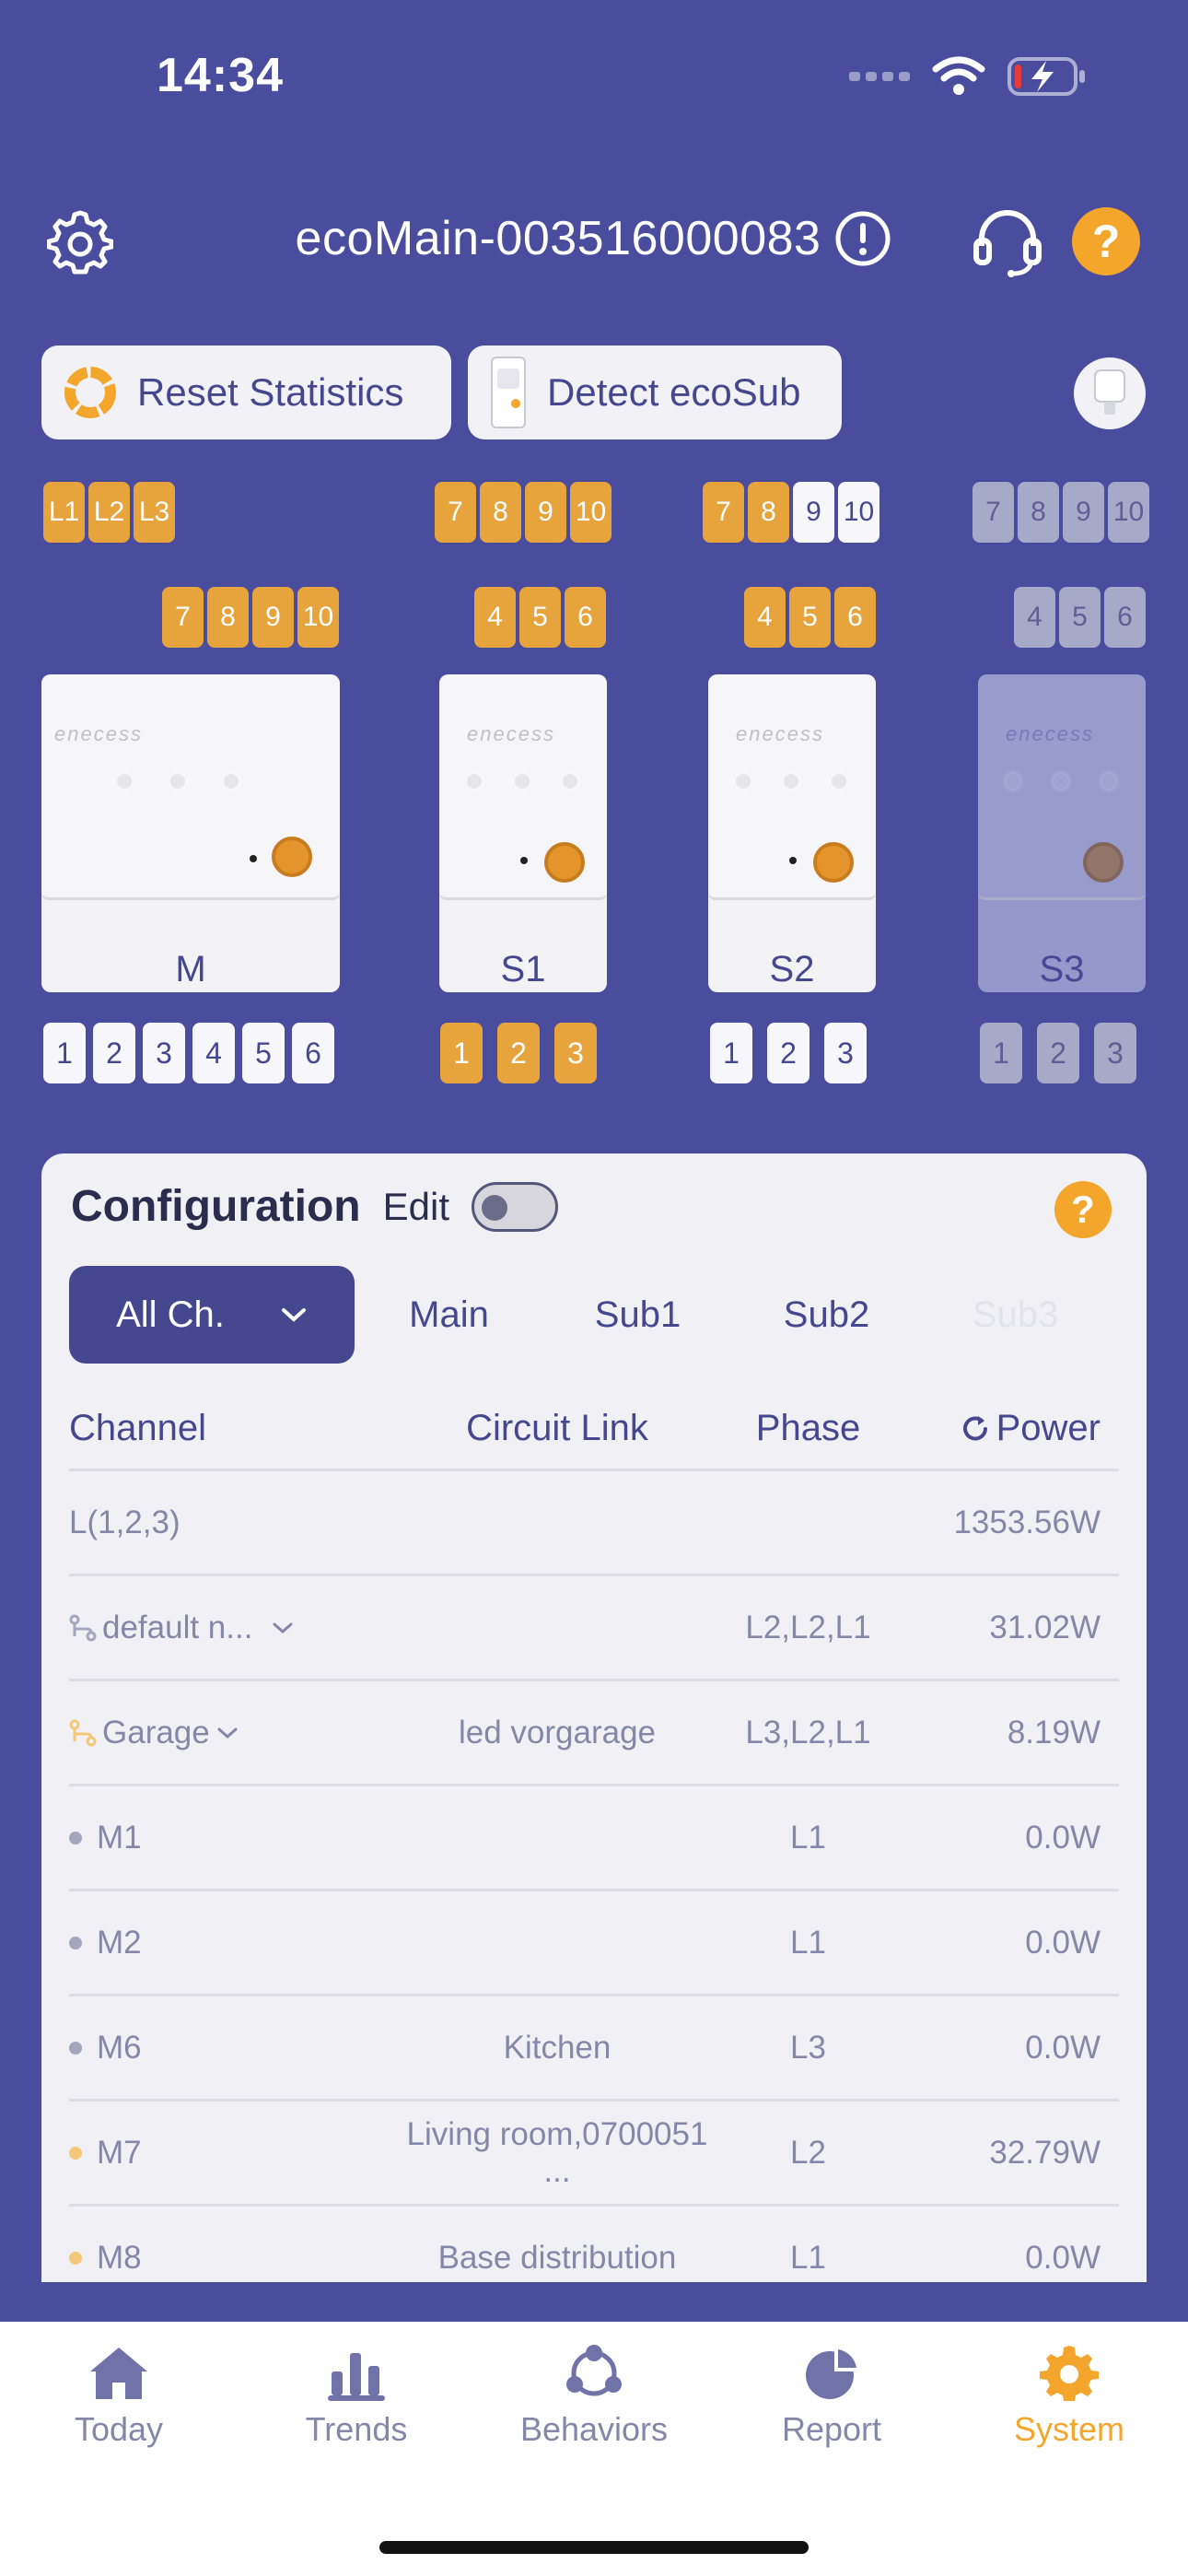 Image resolution: width=1188 pixels, height=2576 pixels. Describe the element at coordinates (594, 2396) in the screenshot. I see `nav-behaviors: Behaviors` at that location.